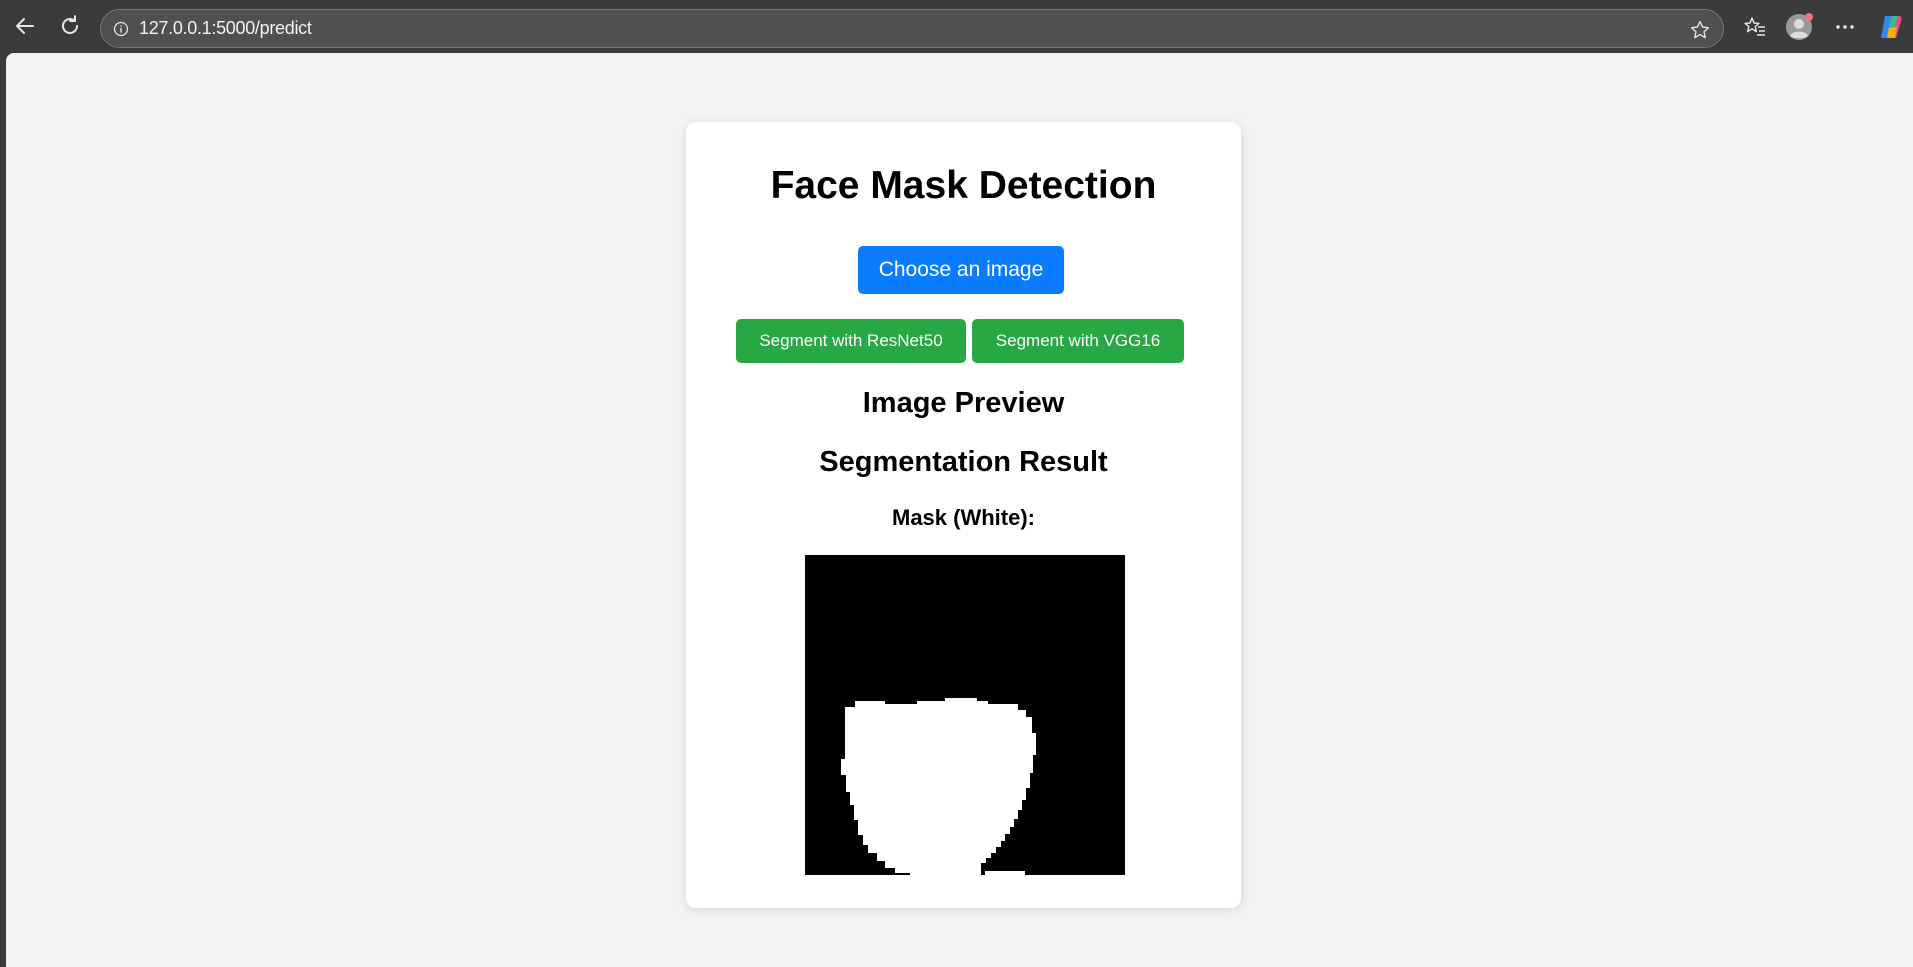 The image size is (1913, 967). What do you see at coordinates (121, 29) in the screenshot?
I see `site-info-icon` at bounding box center [121, 29].